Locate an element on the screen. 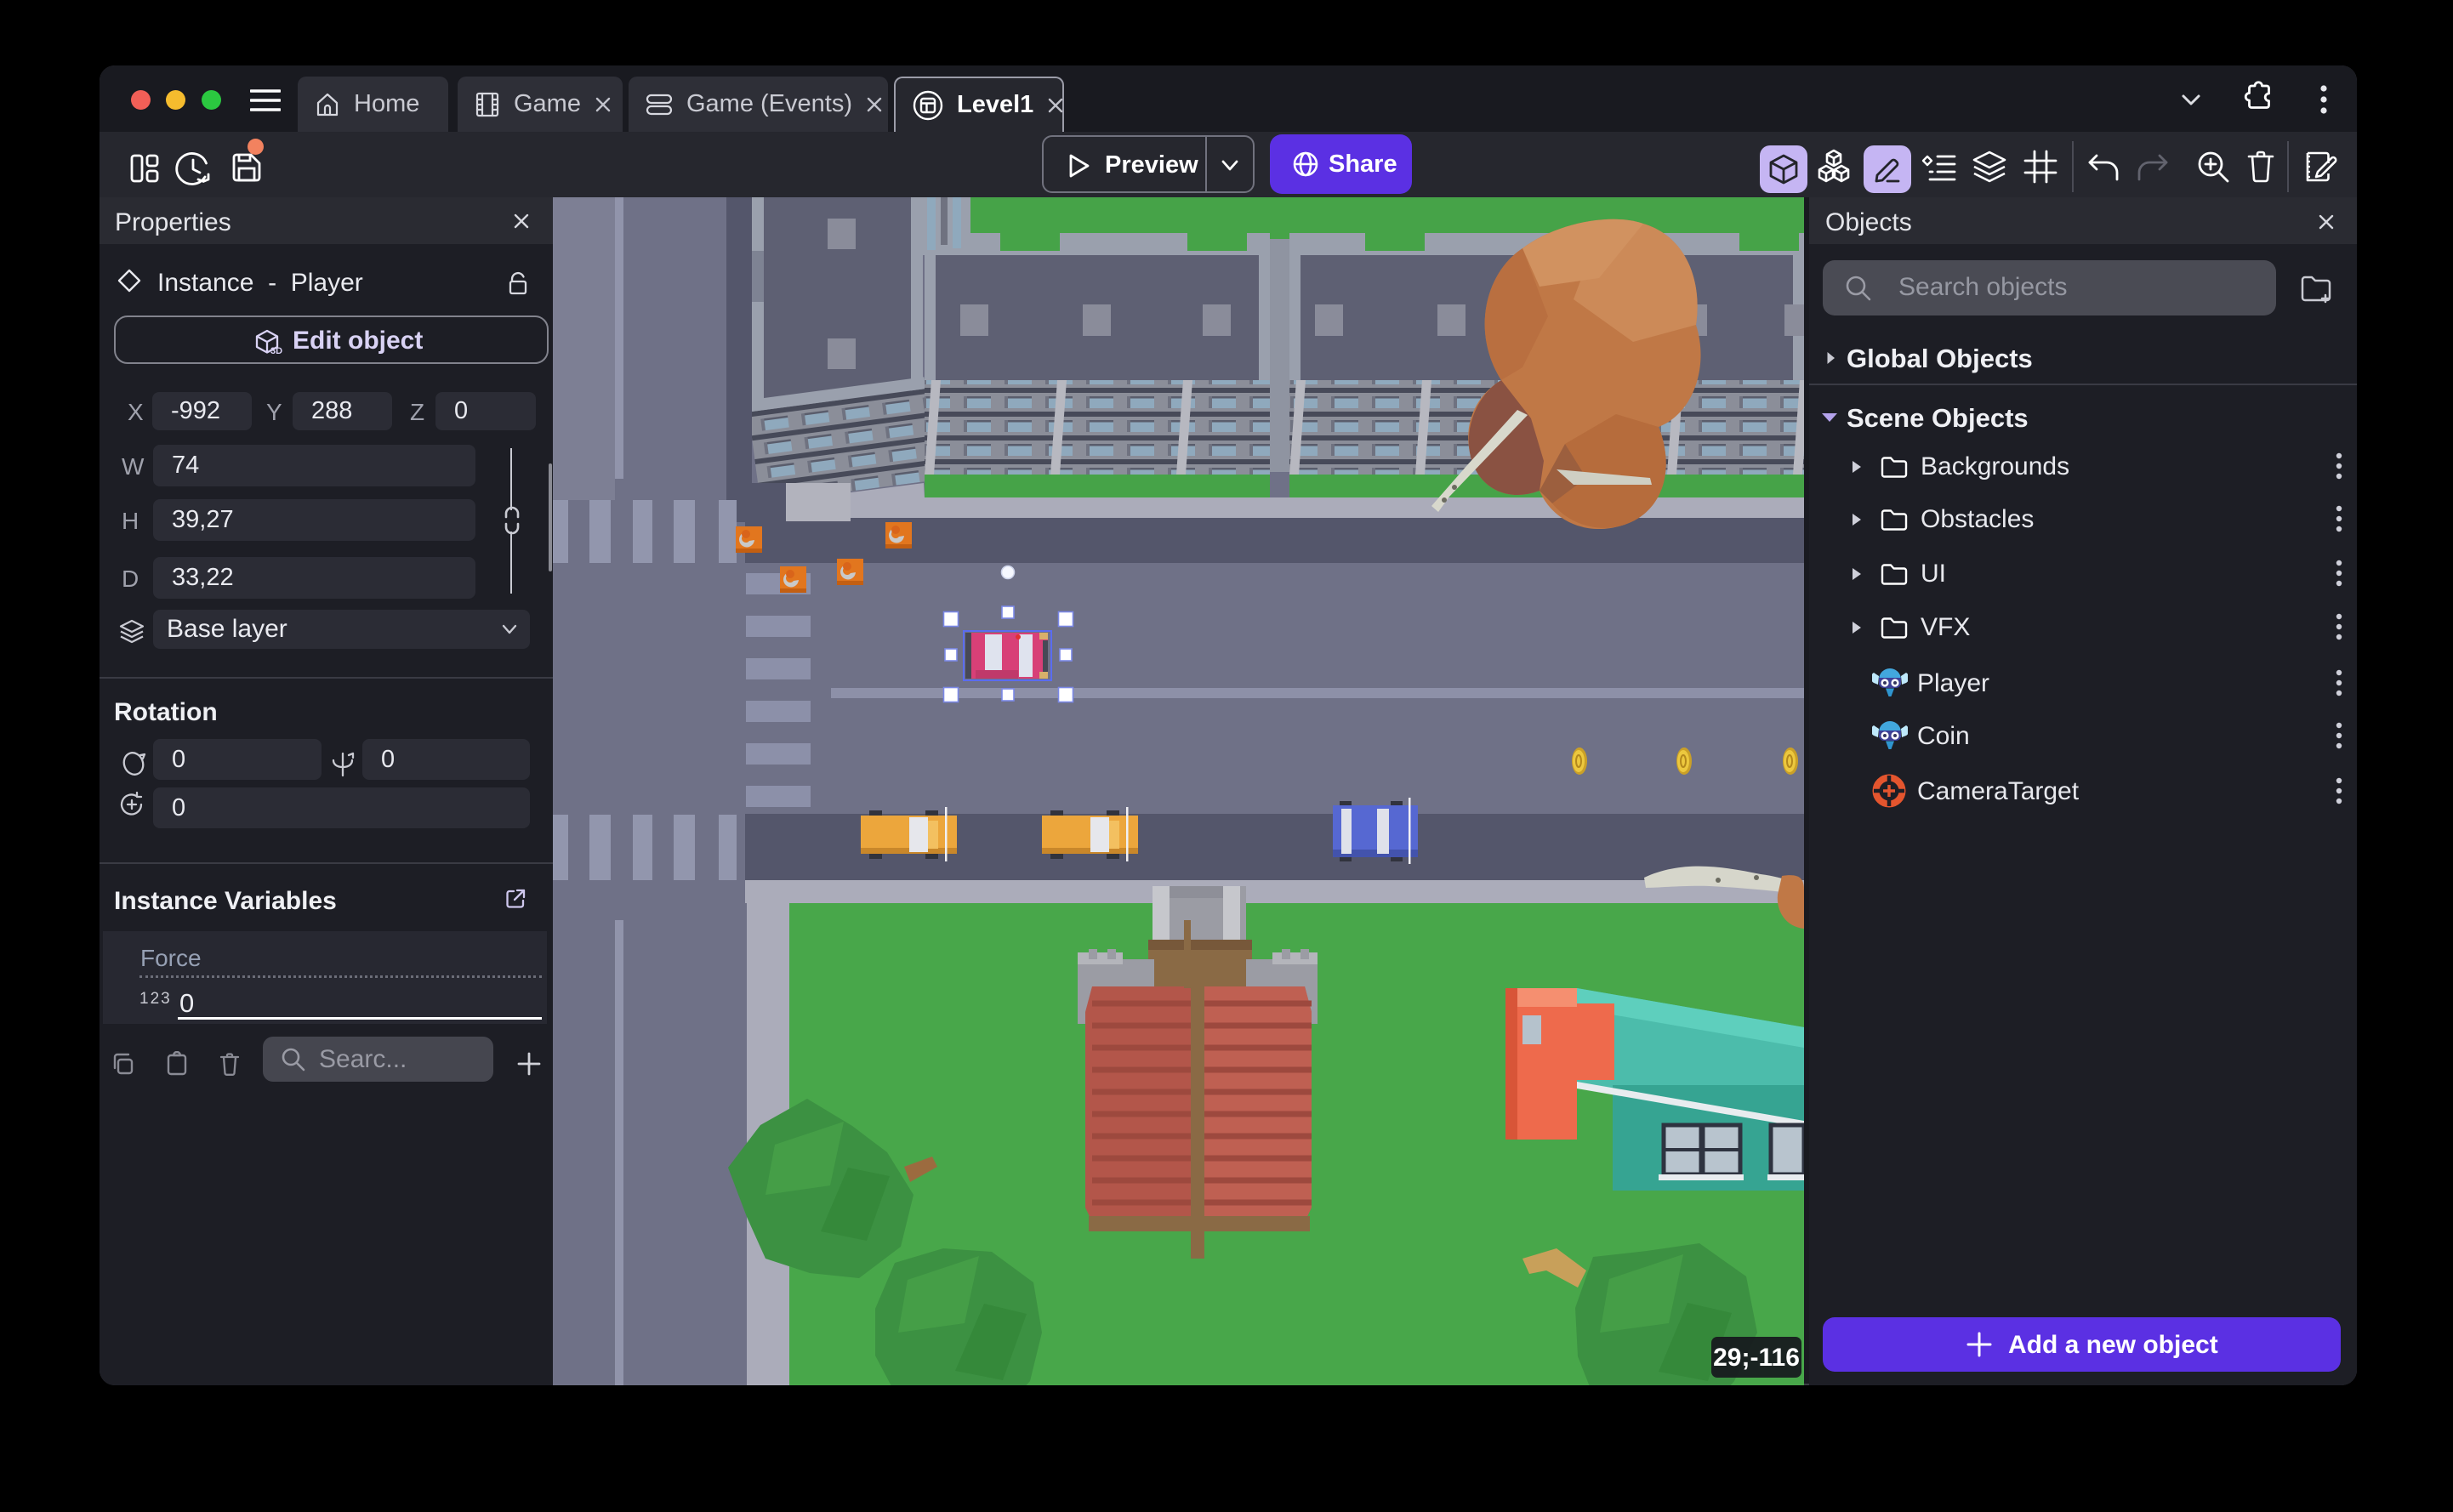  svg-text: 3D is located at coordinates (276, 351).